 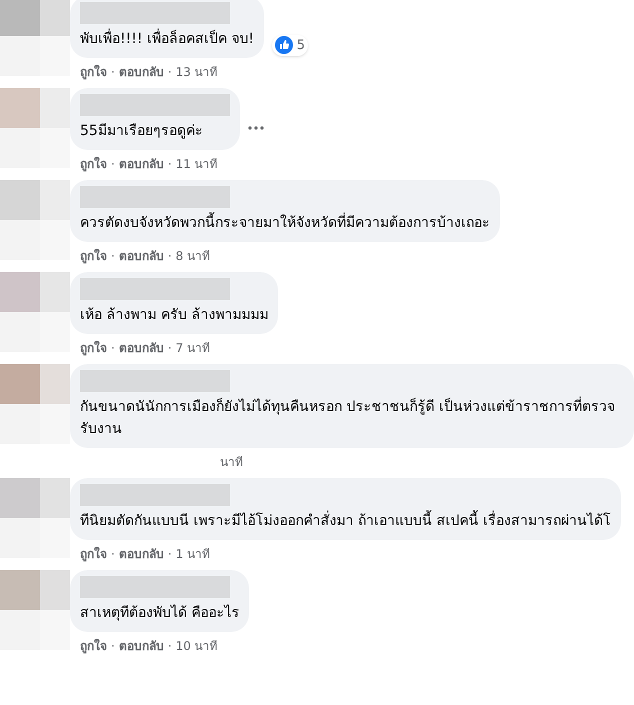 What do you see at coordinates (285, 223) in the screenshot?
I see `comment-text: ควรตัดงบจังหวัดพวกนี้กระจายมาให้จังหวัดที่มีความต้องการบ้างเถอะ` at bounding box center [285, 223].